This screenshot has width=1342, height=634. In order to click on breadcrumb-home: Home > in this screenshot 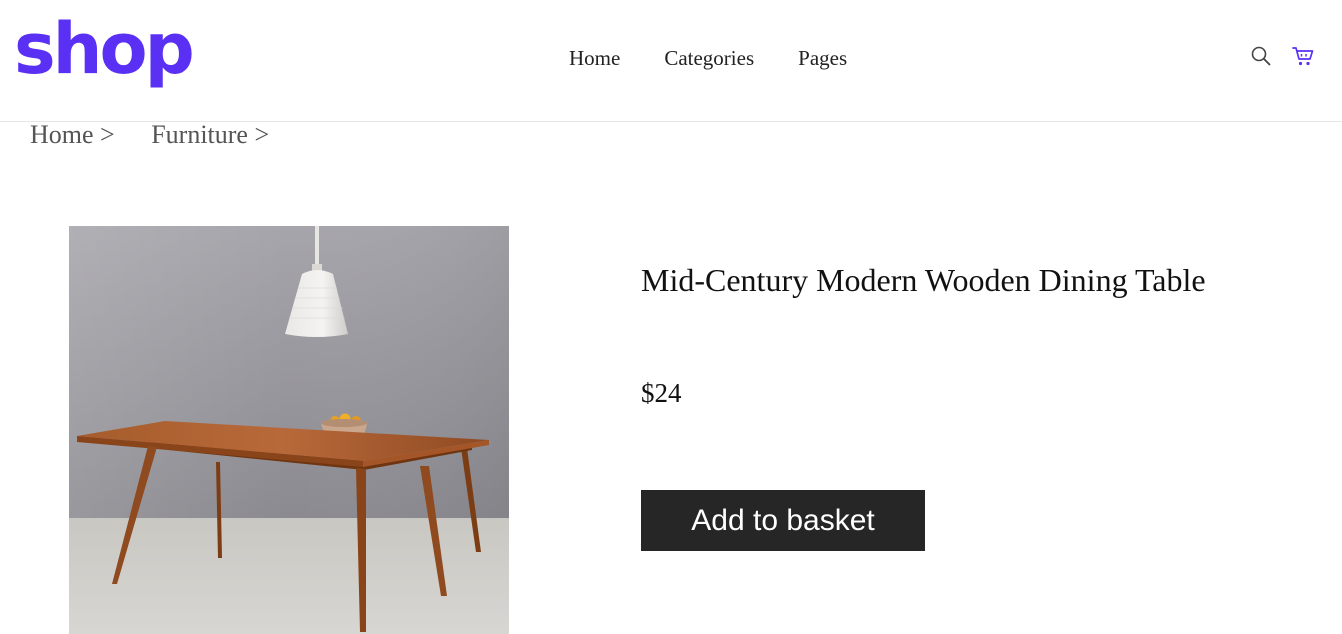, I will do `click(72, 134)`.